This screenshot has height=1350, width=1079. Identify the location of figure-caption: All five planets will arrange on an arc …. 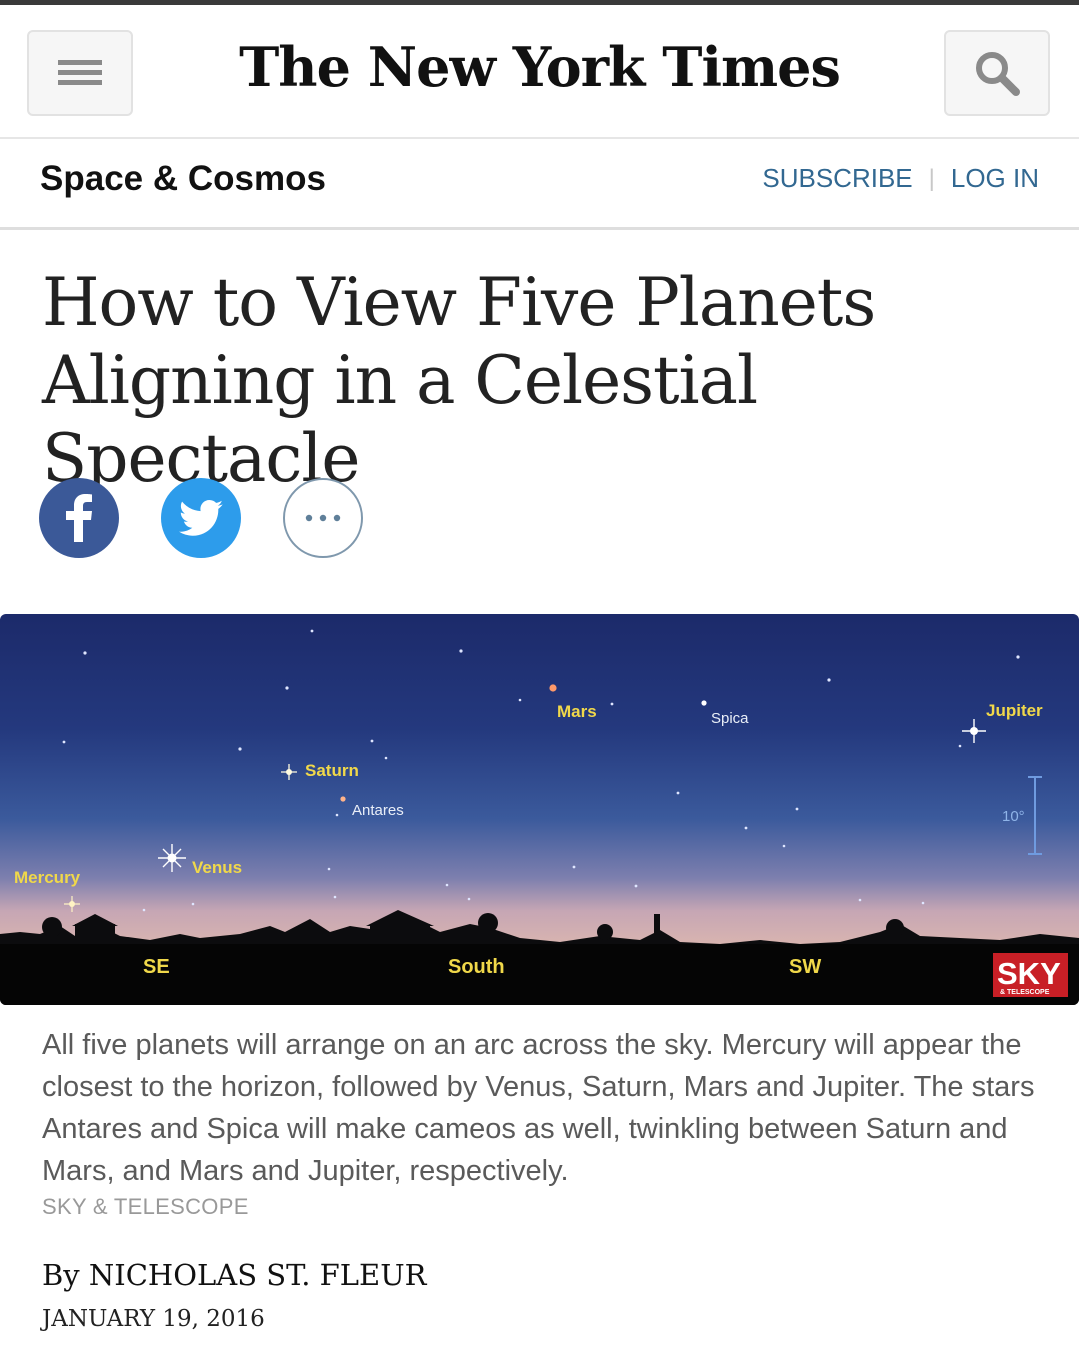
(538, 1108).